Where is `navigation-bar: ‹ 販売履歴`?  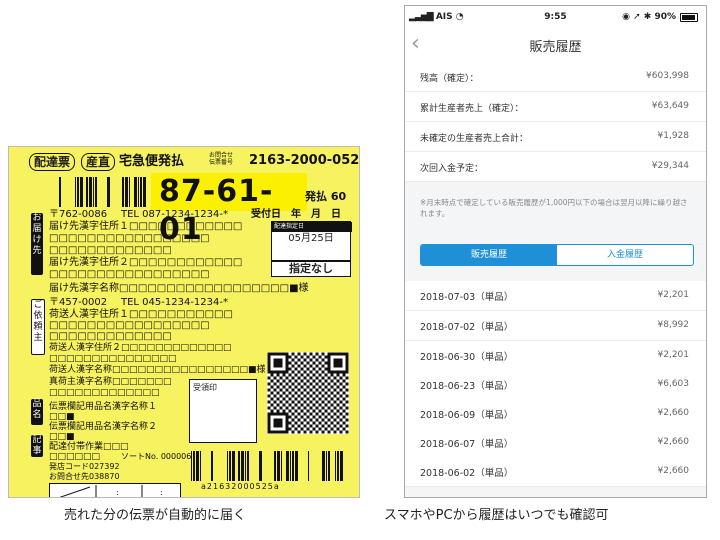
navigation-bar: ‹ 販売履歴 is located at coordinates (555, 45).